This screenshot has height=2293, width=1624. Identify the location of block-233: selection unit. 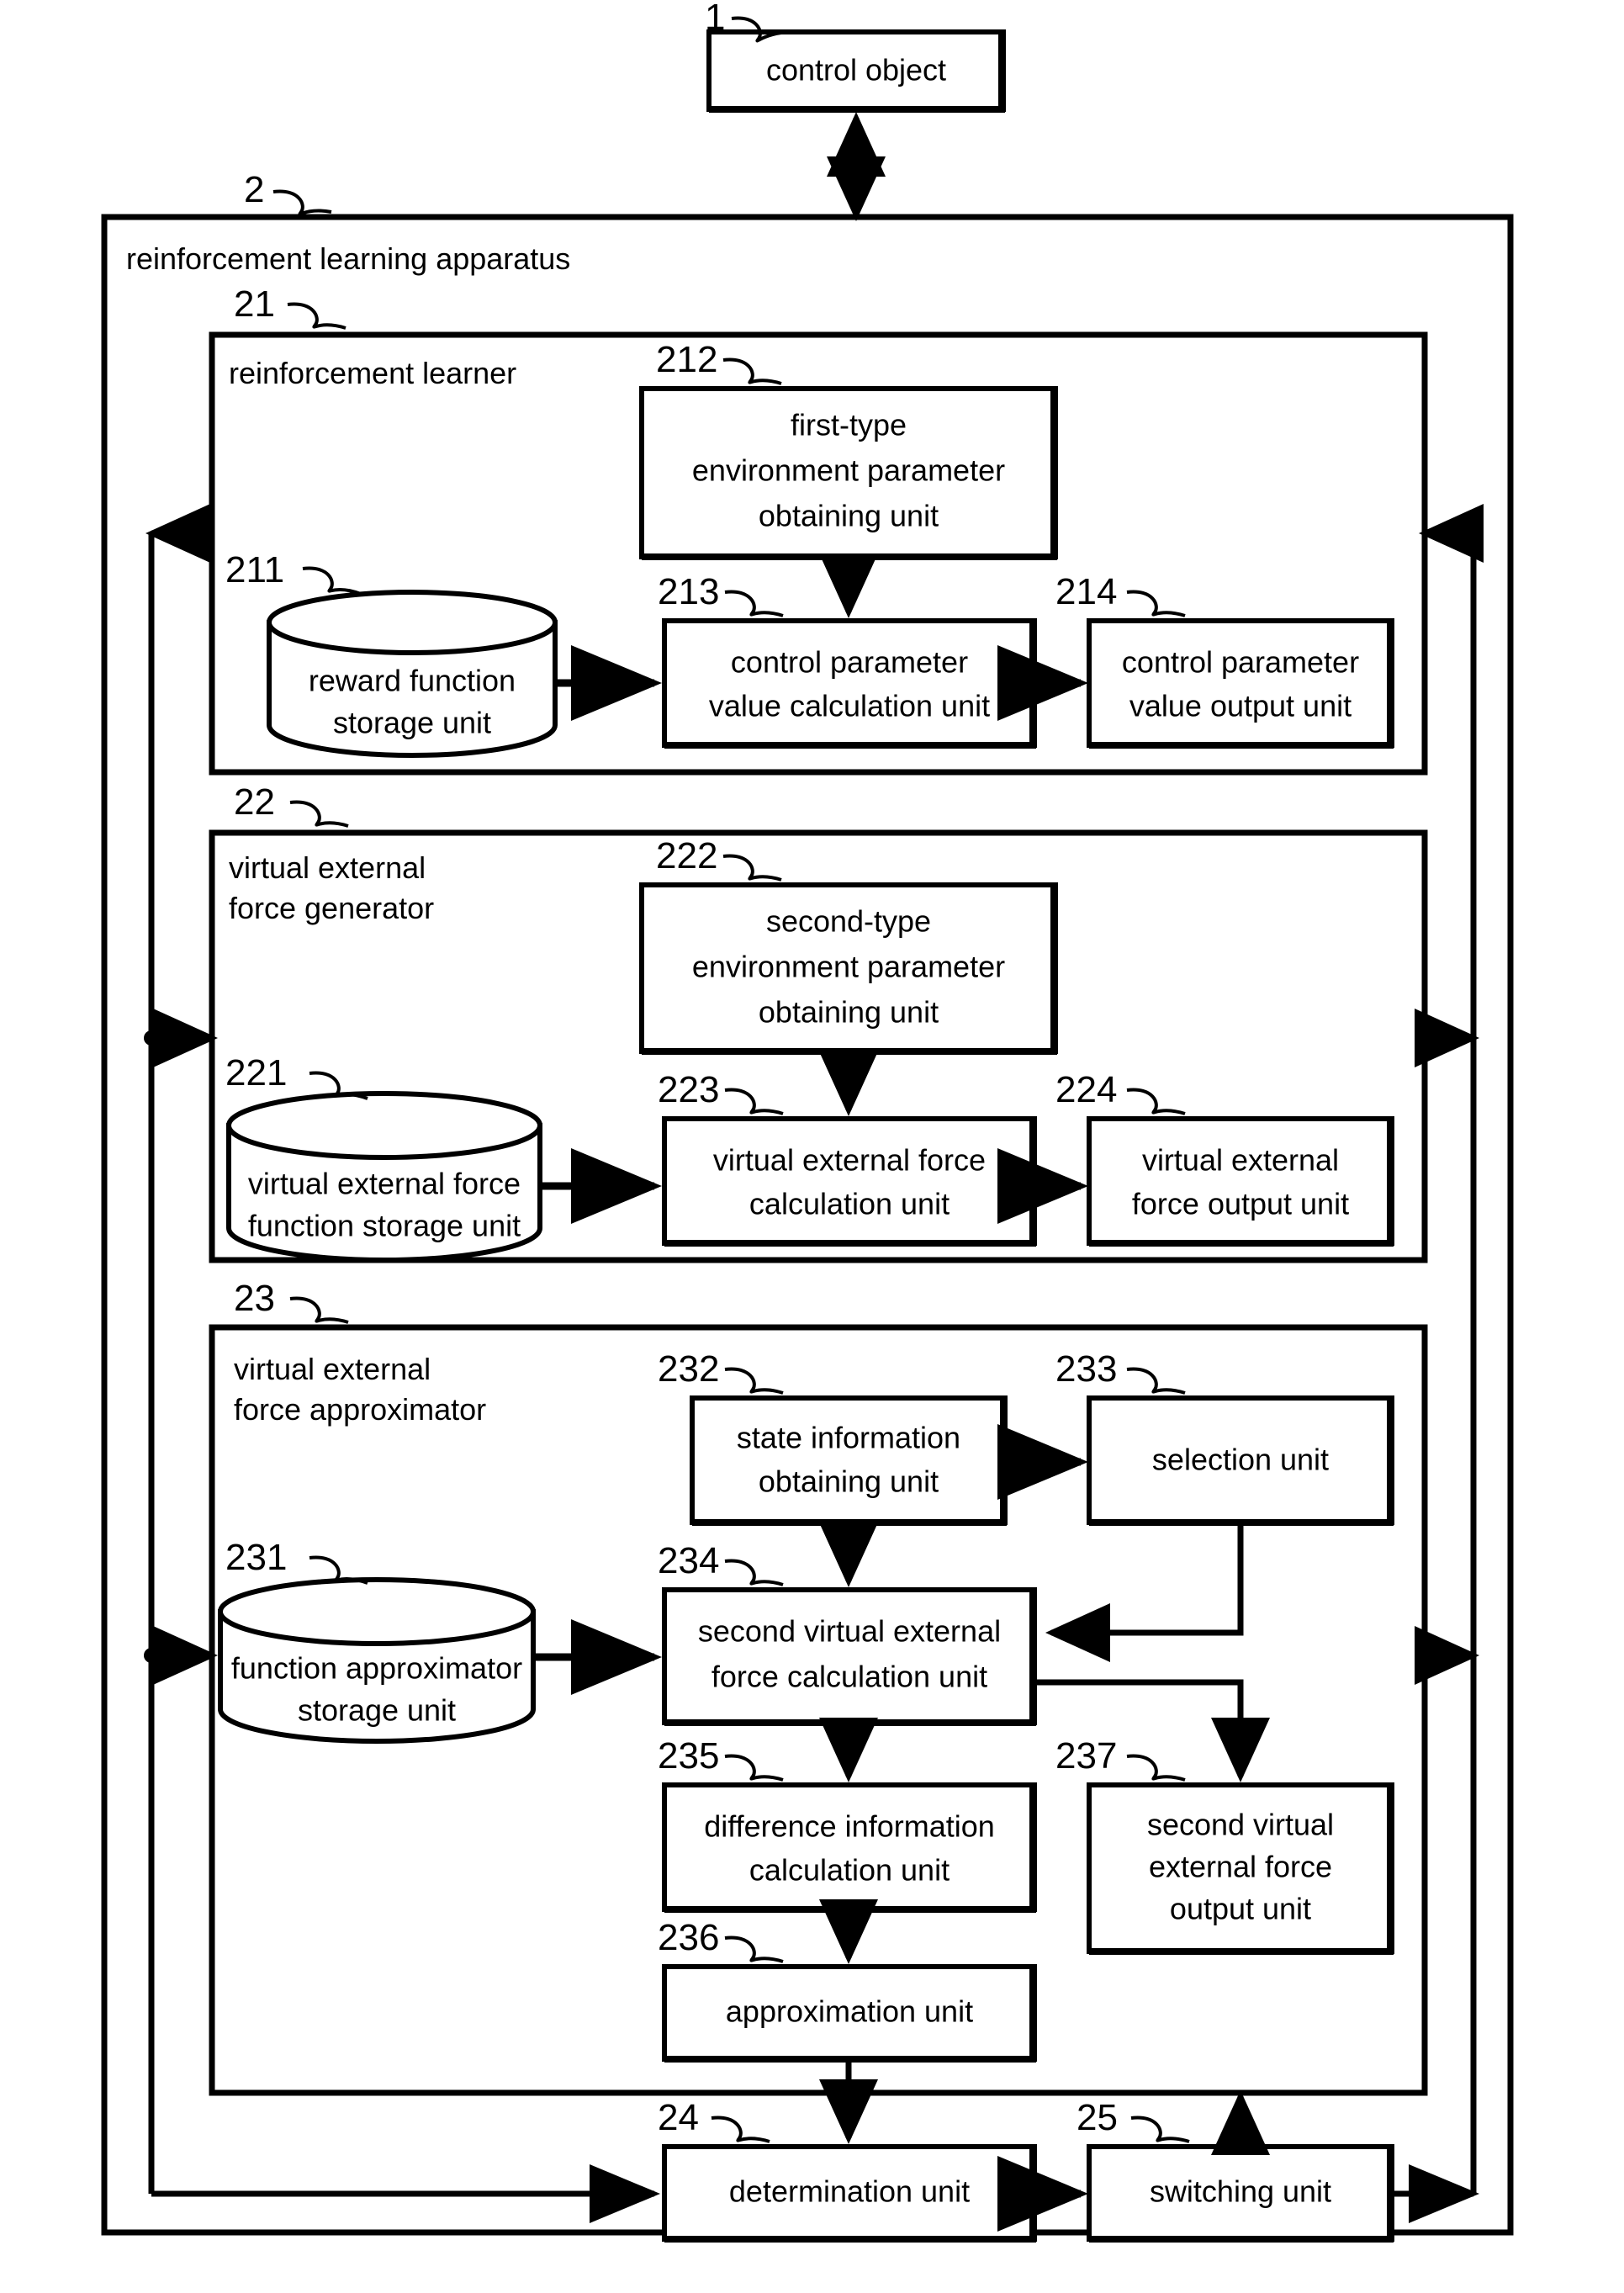
(1240, 1460).